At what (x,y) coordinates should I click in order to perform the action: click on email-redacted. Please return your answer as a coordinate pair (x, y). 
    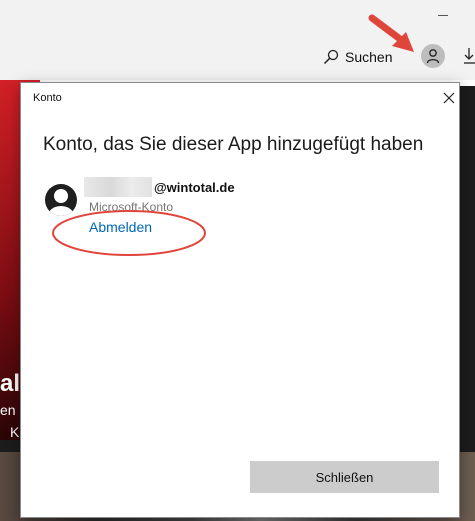
    Looking at the image, I should click on (118, 187).